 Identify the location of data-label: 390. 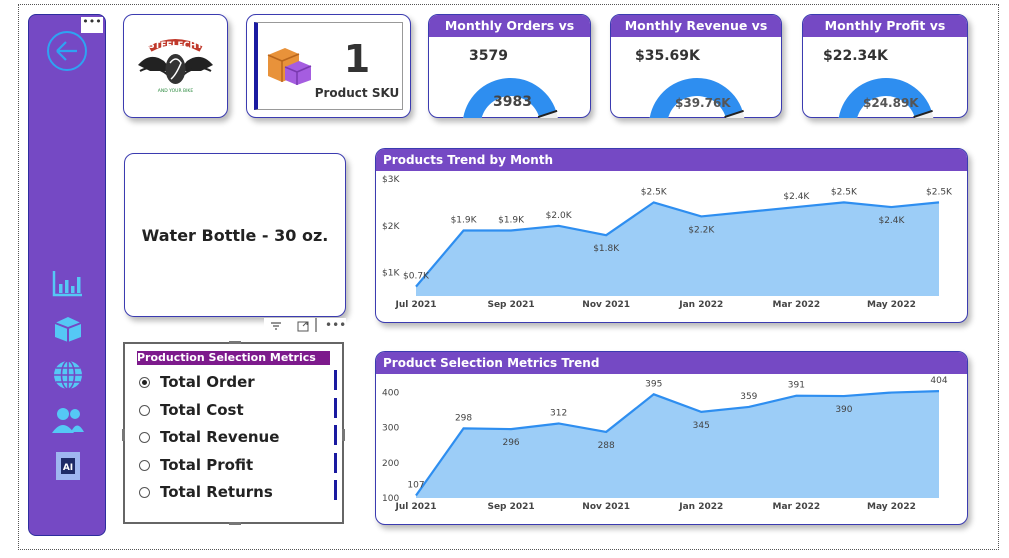
(843, 410).